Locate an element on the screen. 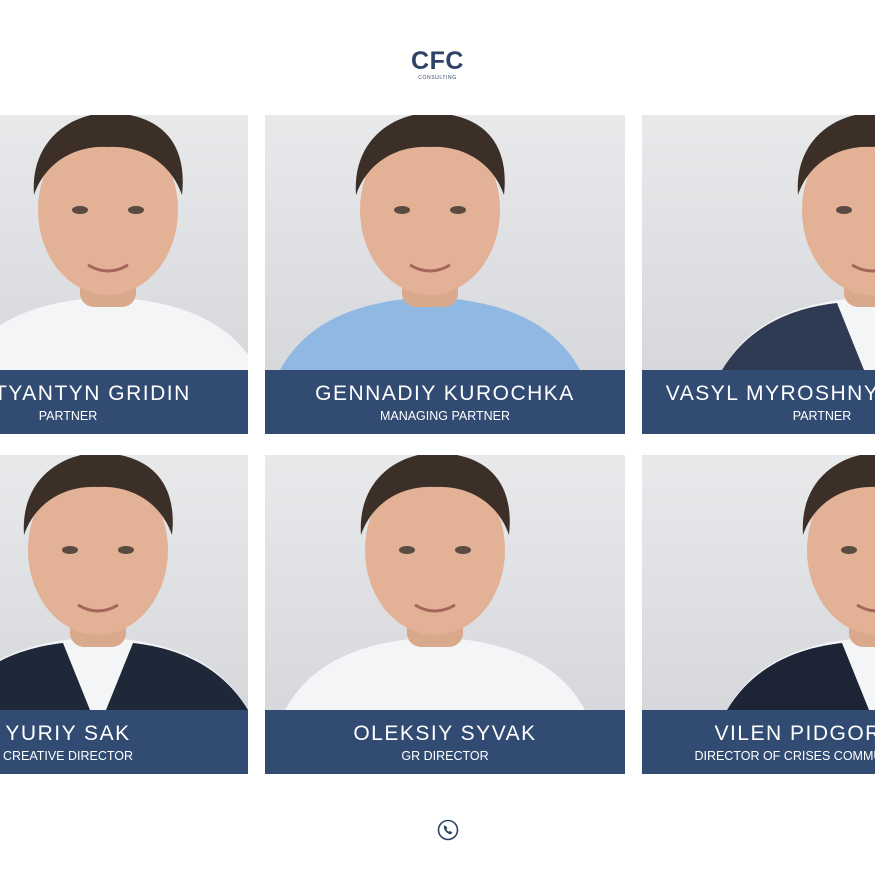 The image size is (875, 875). team-member-plate: GENNADIY KUROCHKA MANAGING PARTNER is located at coordinates (445, 402).